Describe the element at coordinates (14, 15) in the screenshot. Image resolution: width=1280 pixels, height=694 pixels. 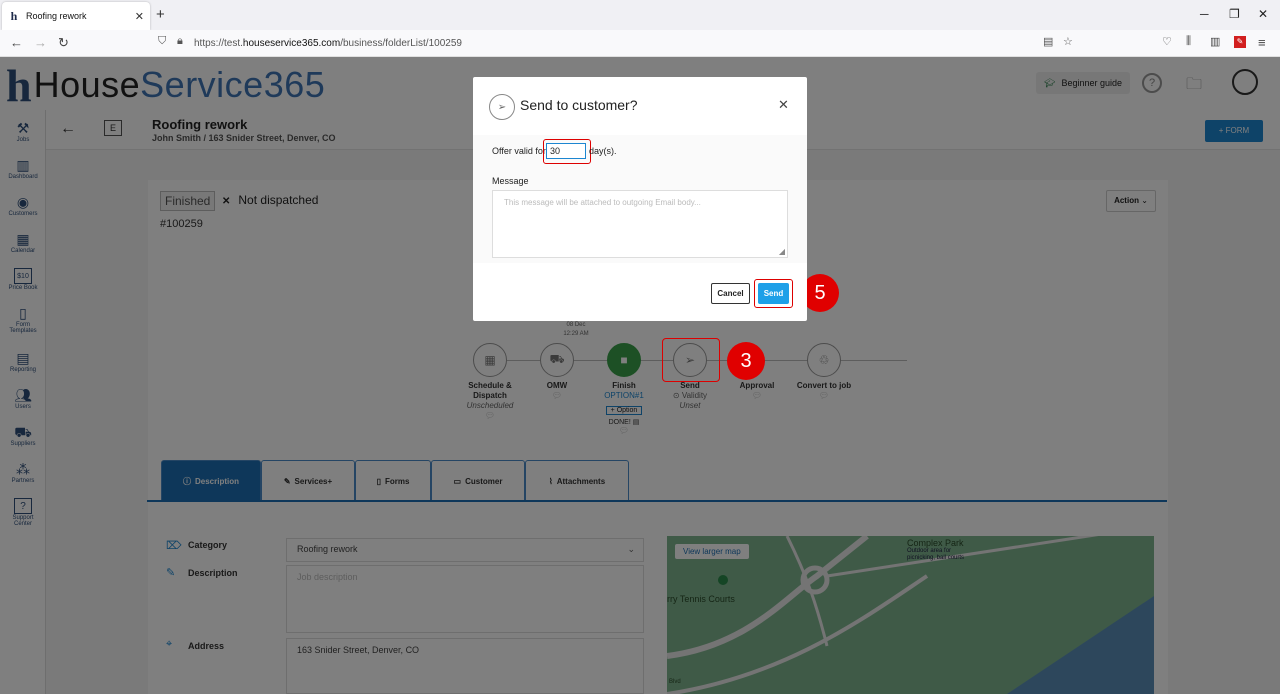
I see `site-favicon-icon: h` at that location.